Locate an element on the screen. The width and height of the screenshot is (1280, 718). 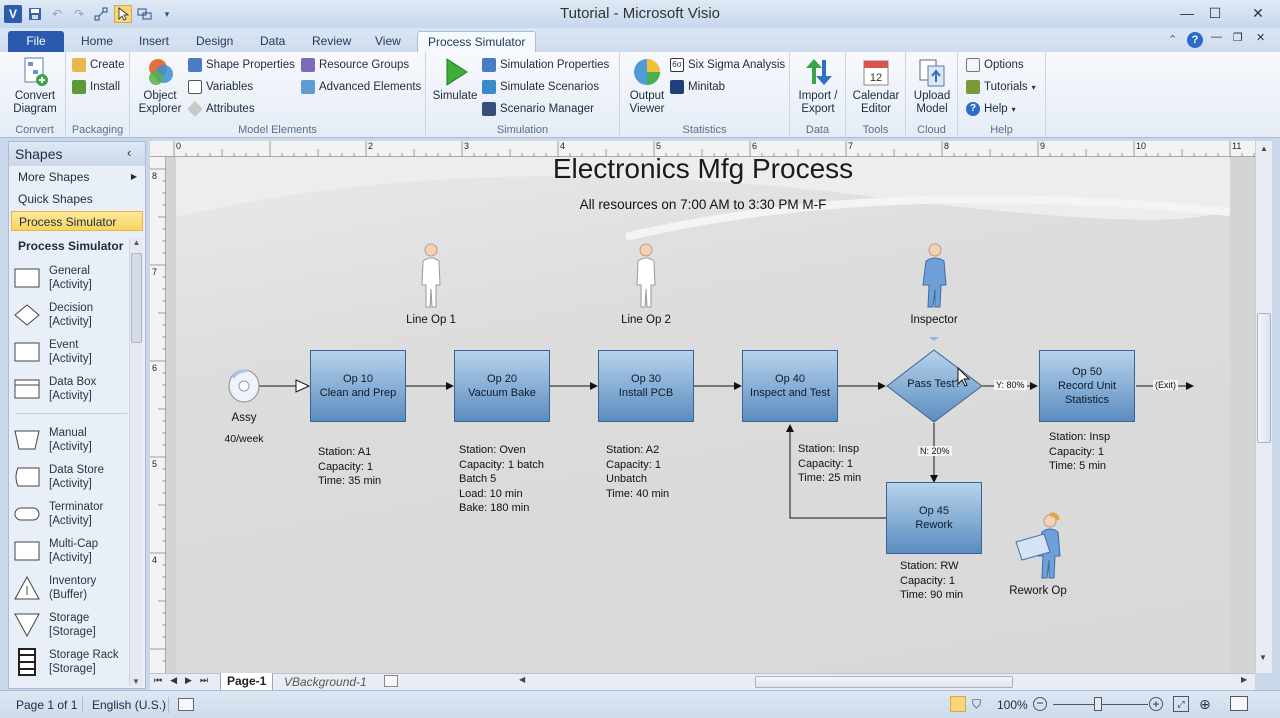
minitab-button: Minitab is located at coordinates (697, 87).